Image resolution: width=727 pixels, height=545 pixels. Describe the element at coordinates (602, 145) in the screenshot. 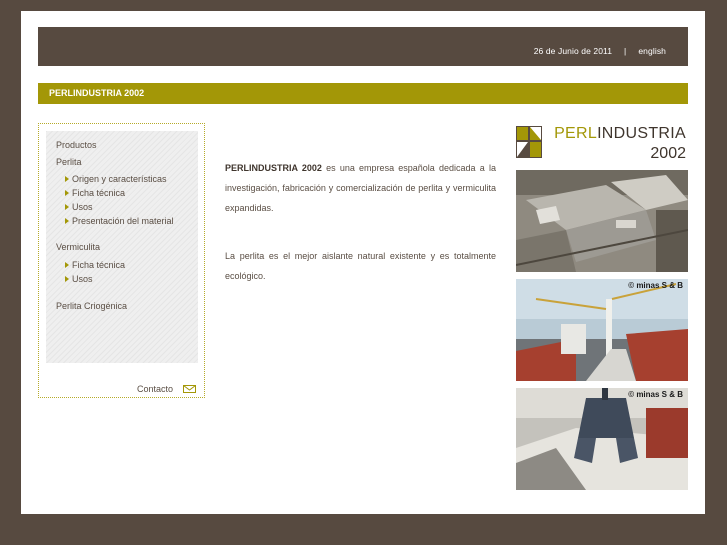

I see `company-logo: PERLINDUSTRIA 2002` at that location.